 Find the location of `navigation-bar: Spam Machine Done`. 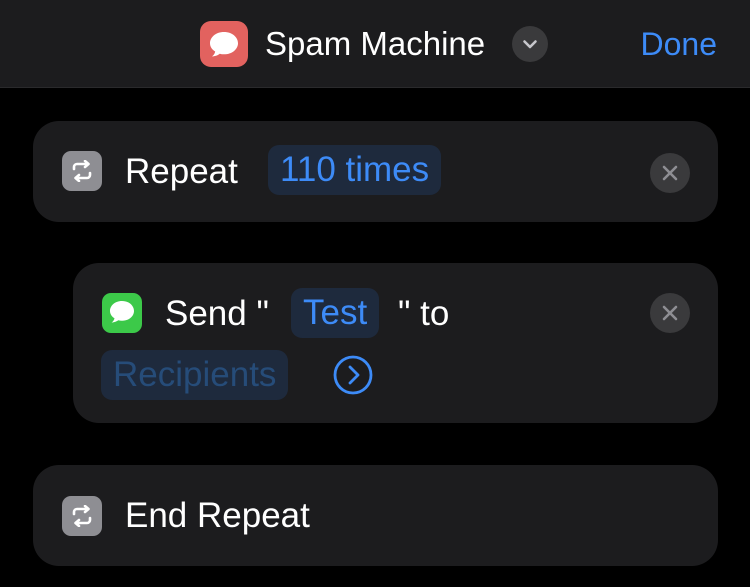

navigation-bar: Spam Machine Done is located at coordinates (375, 44).